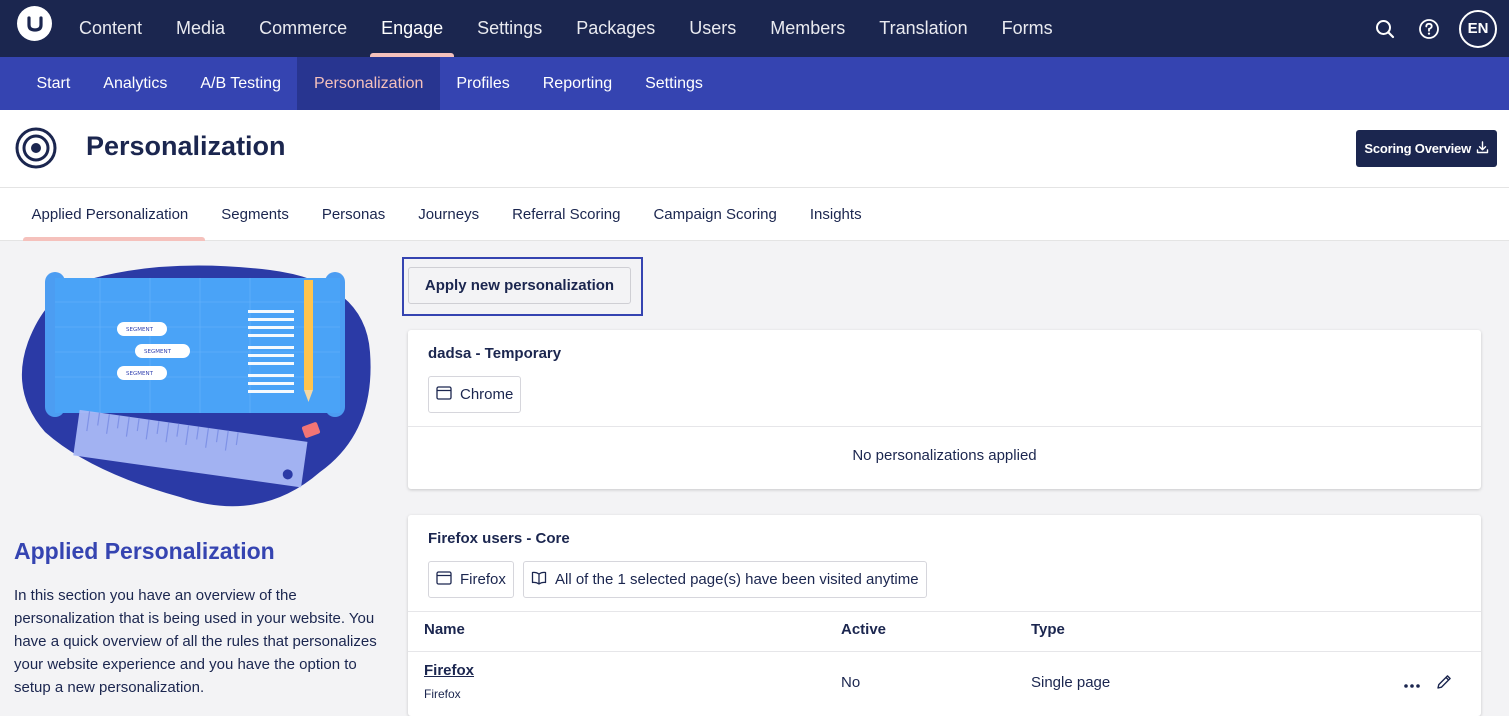 This screenshot has width=1509, height=716. What do you see at coordinates (34, 23) in the screenshot?
I see `umbraco-logo-icon` at bounding box center [34, 23].